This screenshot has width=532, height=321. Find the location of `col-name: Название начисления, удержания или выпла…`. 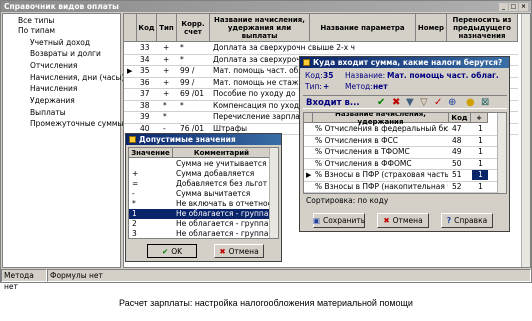

col-name: Название начисления, удержания или выпла… is located at coordinates (260, 28).